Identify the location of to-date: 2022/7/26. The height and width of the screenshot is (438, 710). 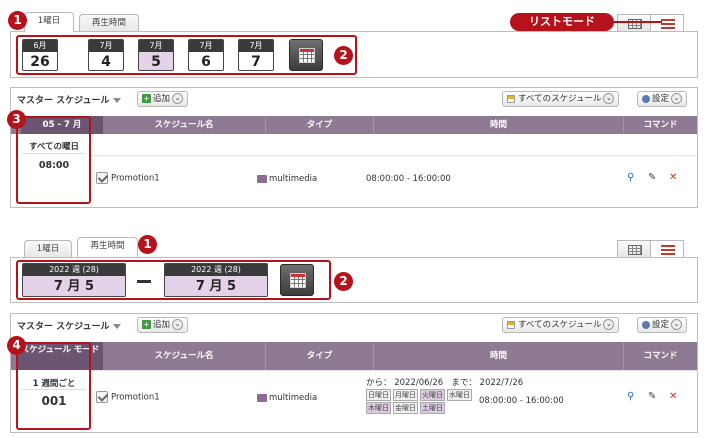
(501, 383).